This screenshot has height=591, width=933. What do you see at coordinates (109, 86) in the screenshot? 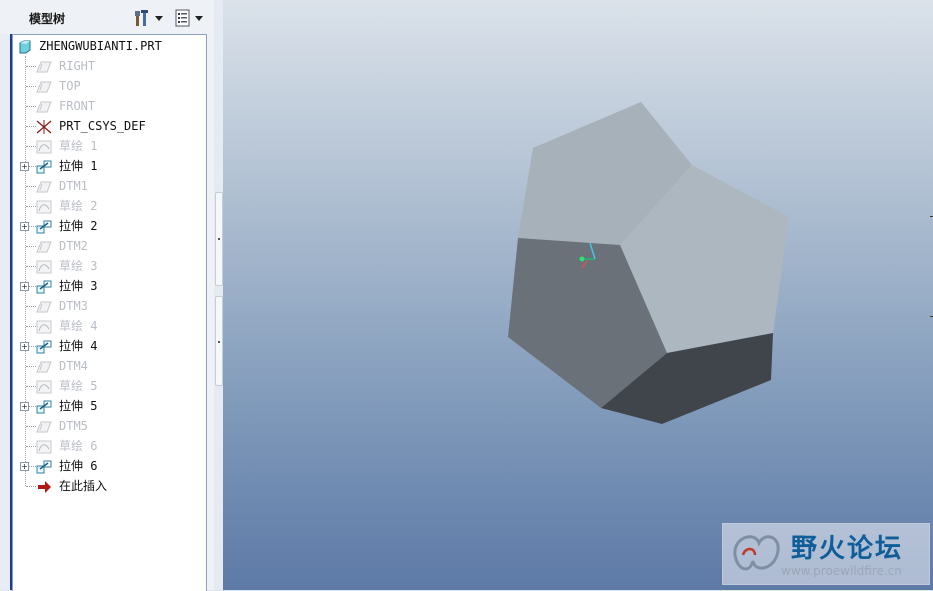
I see `tree-item: TOP` at bounding box center [109, 86].